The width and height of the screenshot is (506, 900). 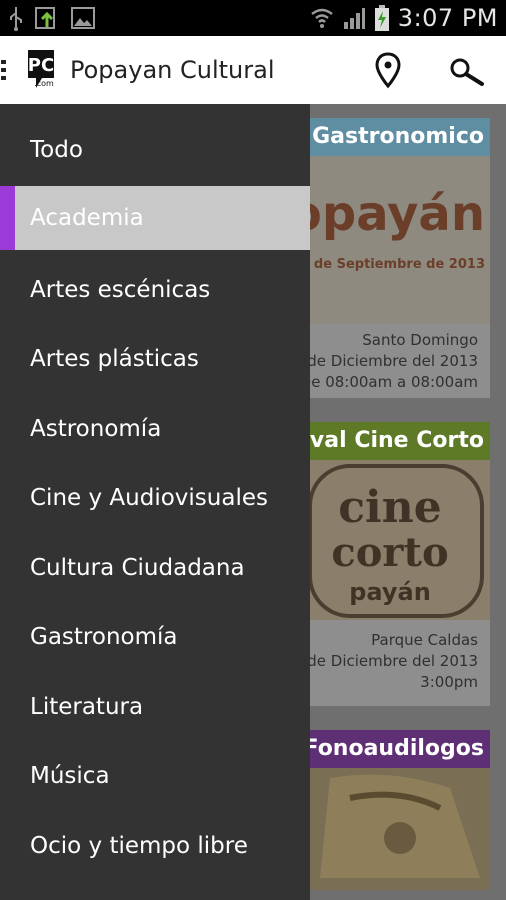 I want to click on app-title: Popayan Cultural, so click(x=172, y=70).